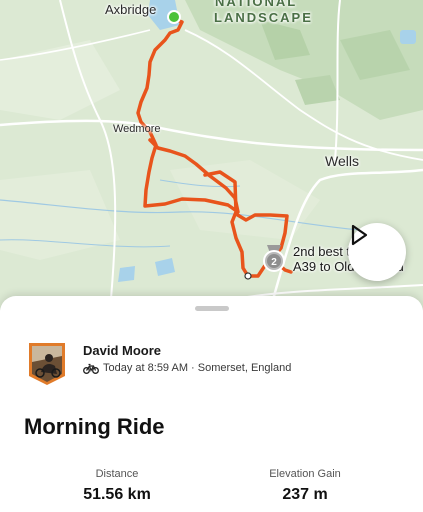 The height and width of the screenshot is (512, 423). Describe the element at coordinates (324, 266) in the screenshot. I see `segment-label-line2: A39 to Old` at that location.